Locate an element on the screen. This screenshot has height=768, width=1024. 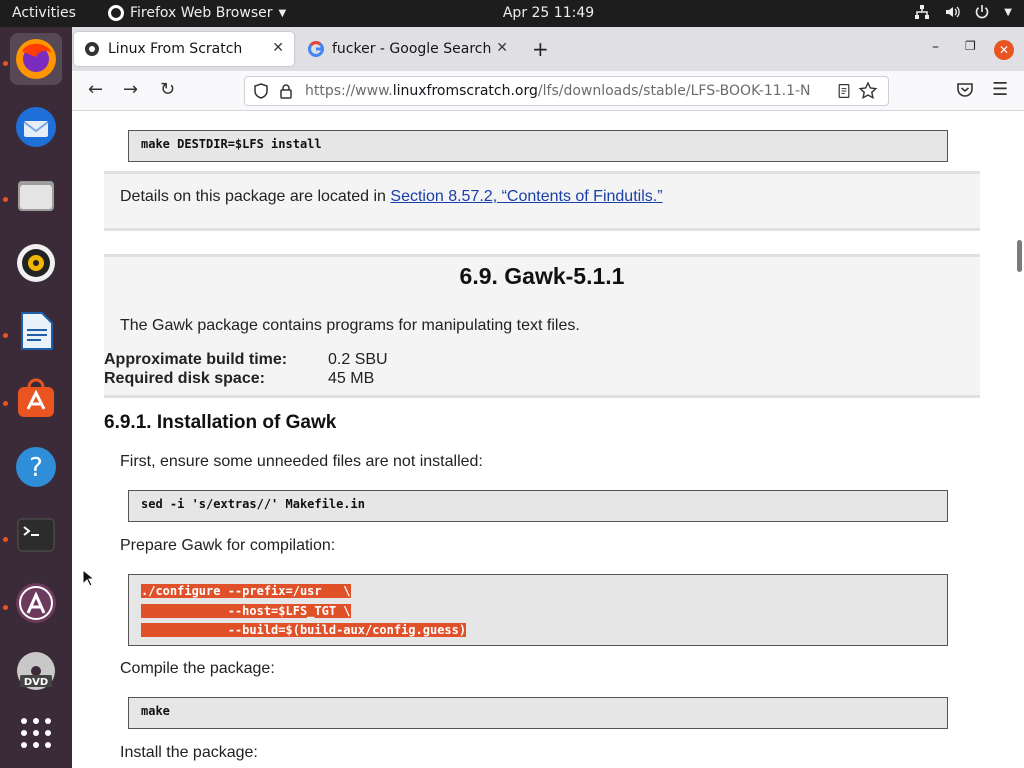
dock: ? DVD is located at coordinates (36, 397).